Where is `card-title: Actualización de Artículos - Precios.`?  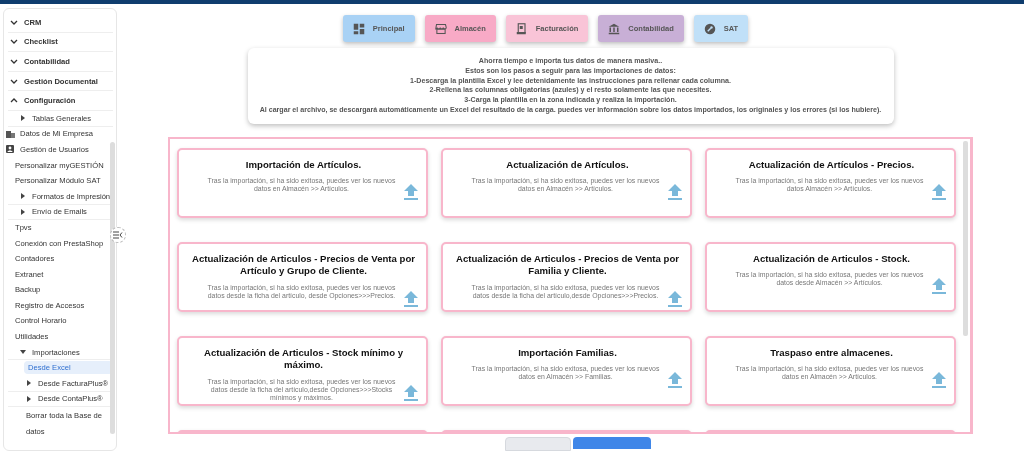 card-title: Actualización de Artículos - Precios. is located at coordinates (831, 165).